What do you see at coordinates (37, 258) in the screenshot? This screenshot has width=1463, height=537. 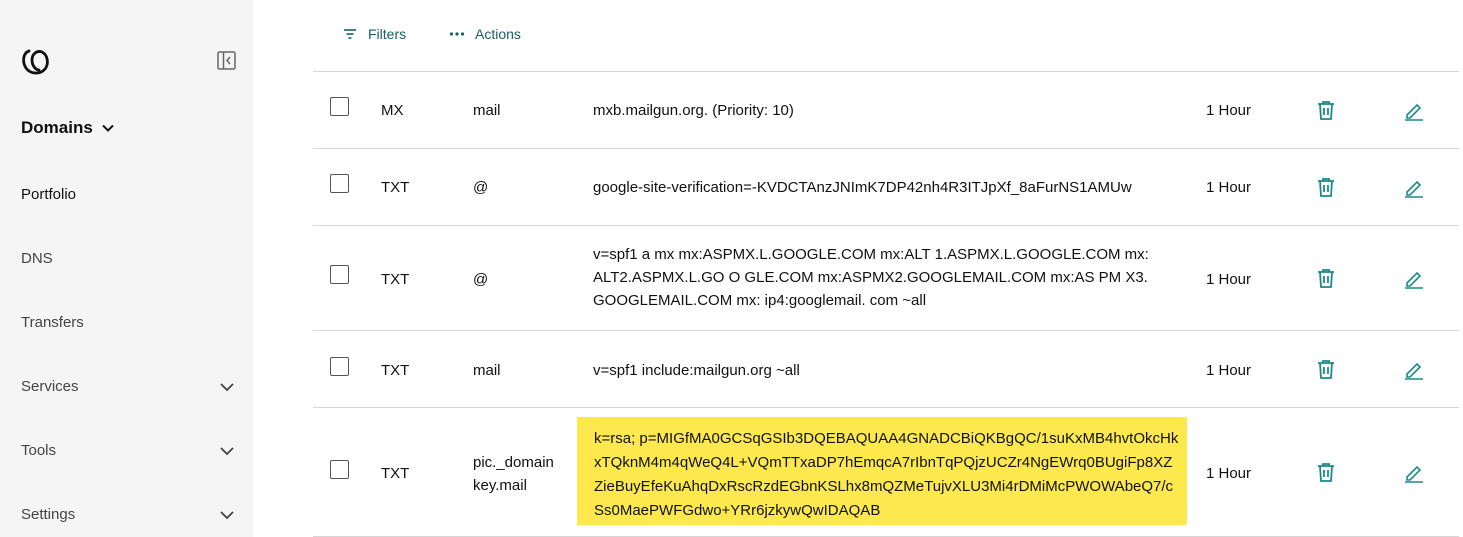 I see `sidebar-item-label: DNS` at bounding box center [37, 258].